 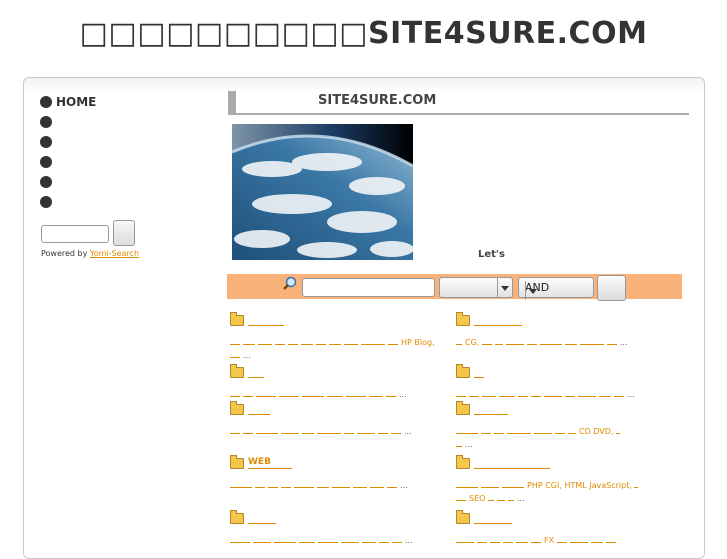 I want to click on powered-by: Powered by Yomi-Search, so click(x=90, y=253).